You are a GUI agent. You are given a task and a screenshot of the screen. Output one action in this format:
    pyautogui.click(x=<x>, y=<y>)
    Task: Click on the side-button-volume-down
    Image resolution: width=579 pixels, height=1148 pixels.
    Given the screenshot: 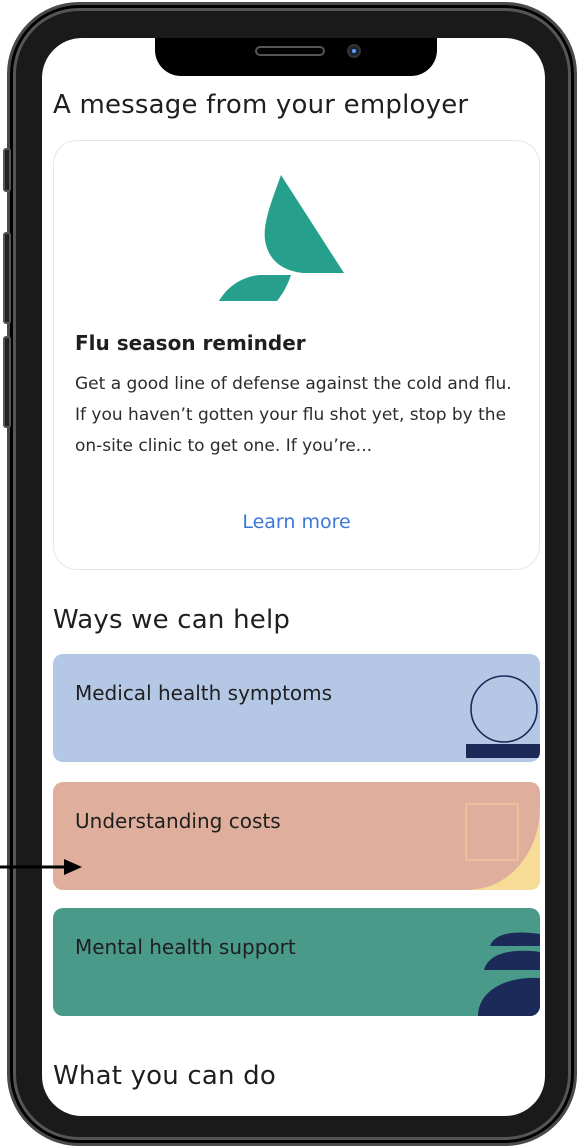 What is the action you would take?
    pyautogui.click(x=7, y=382)
    